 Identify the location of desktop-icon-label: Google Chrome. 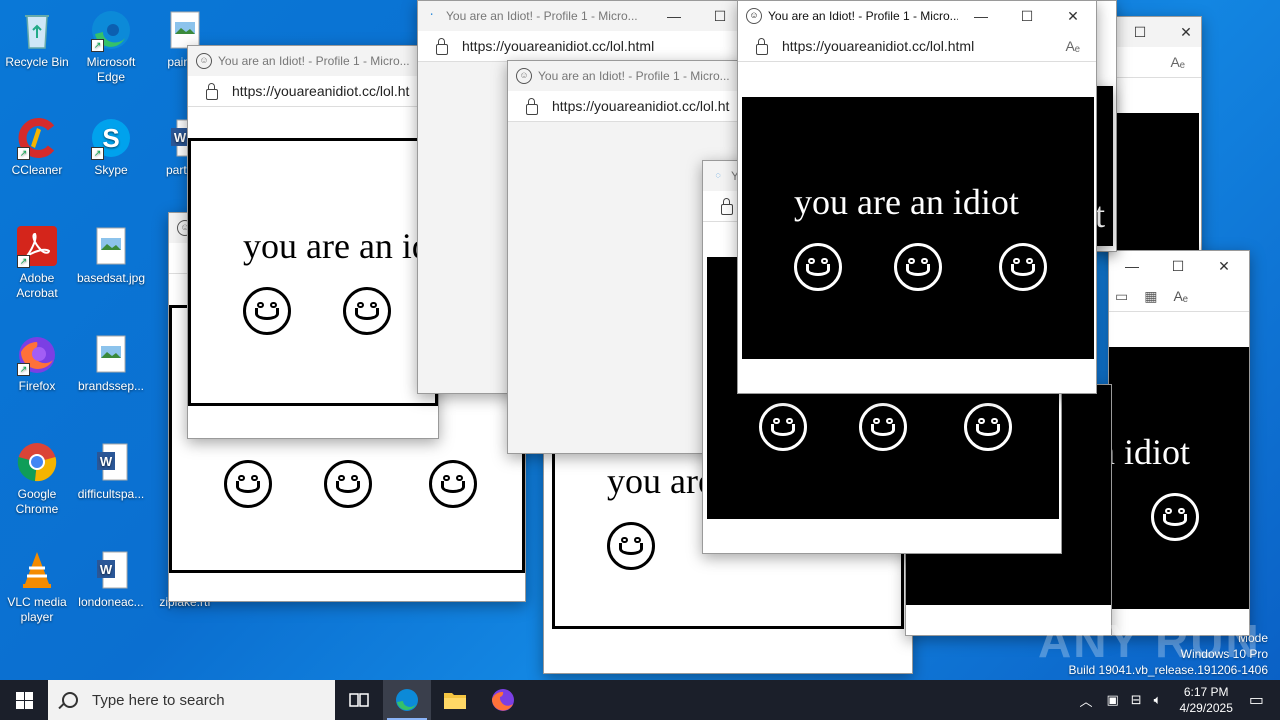
(37, 501).